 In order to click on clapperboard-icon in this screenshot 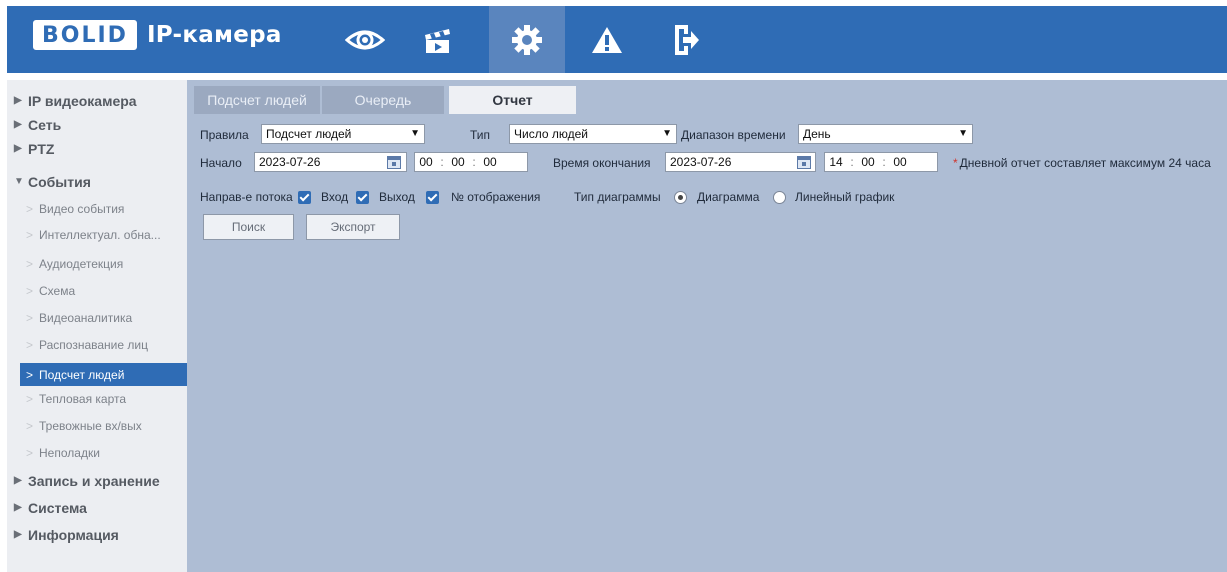, I will do `click(437, 40)`.